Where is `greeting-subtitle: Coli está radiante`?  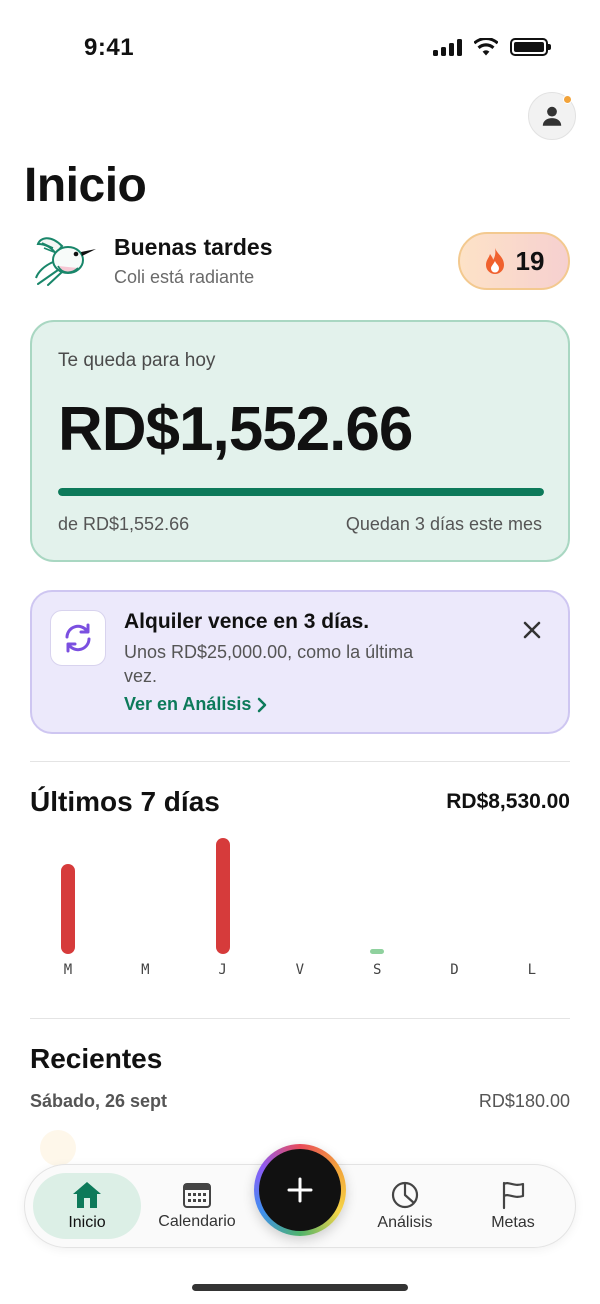 greeting-subtitle: Coli está radiante is located at coordinates (184, 277).